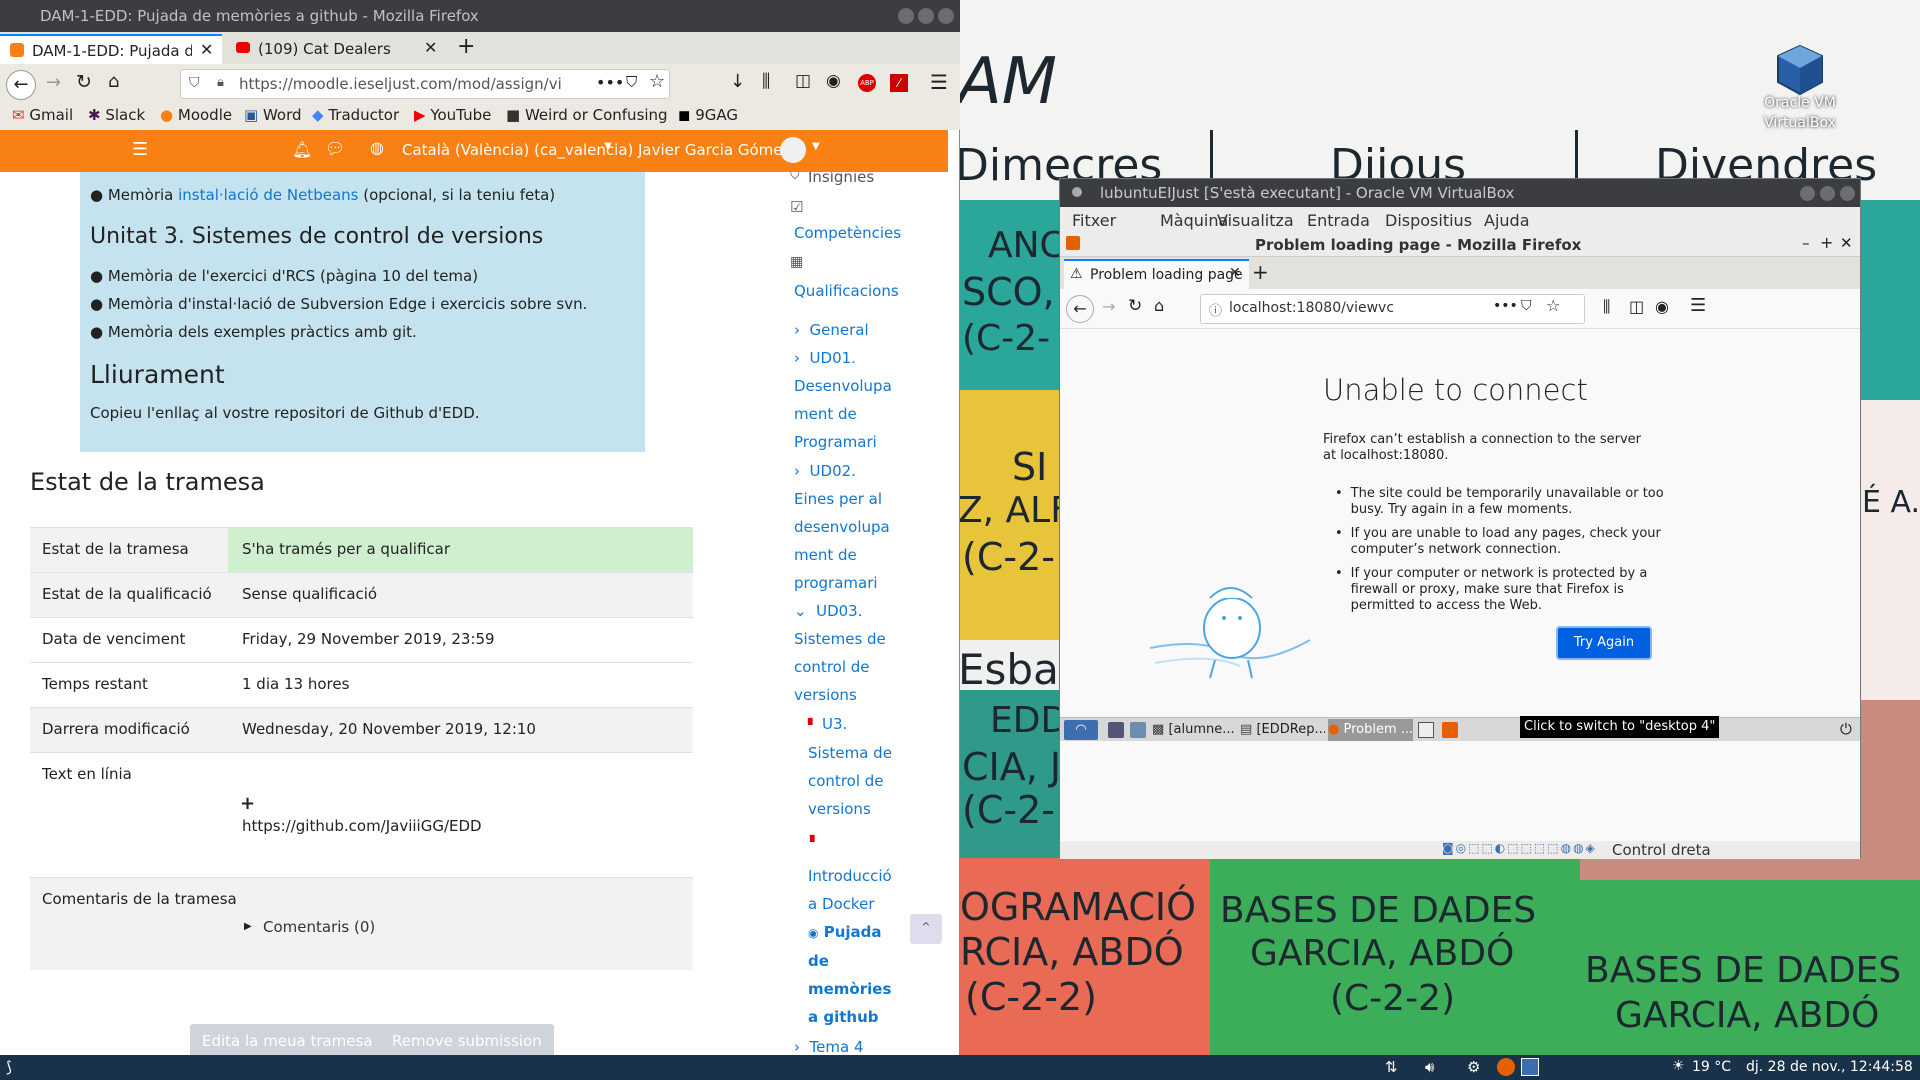 The height and width of the screenshot is (1080, 1920). I want to click on bookmark-gmail: ✉ Gmail, so click(42, 115).